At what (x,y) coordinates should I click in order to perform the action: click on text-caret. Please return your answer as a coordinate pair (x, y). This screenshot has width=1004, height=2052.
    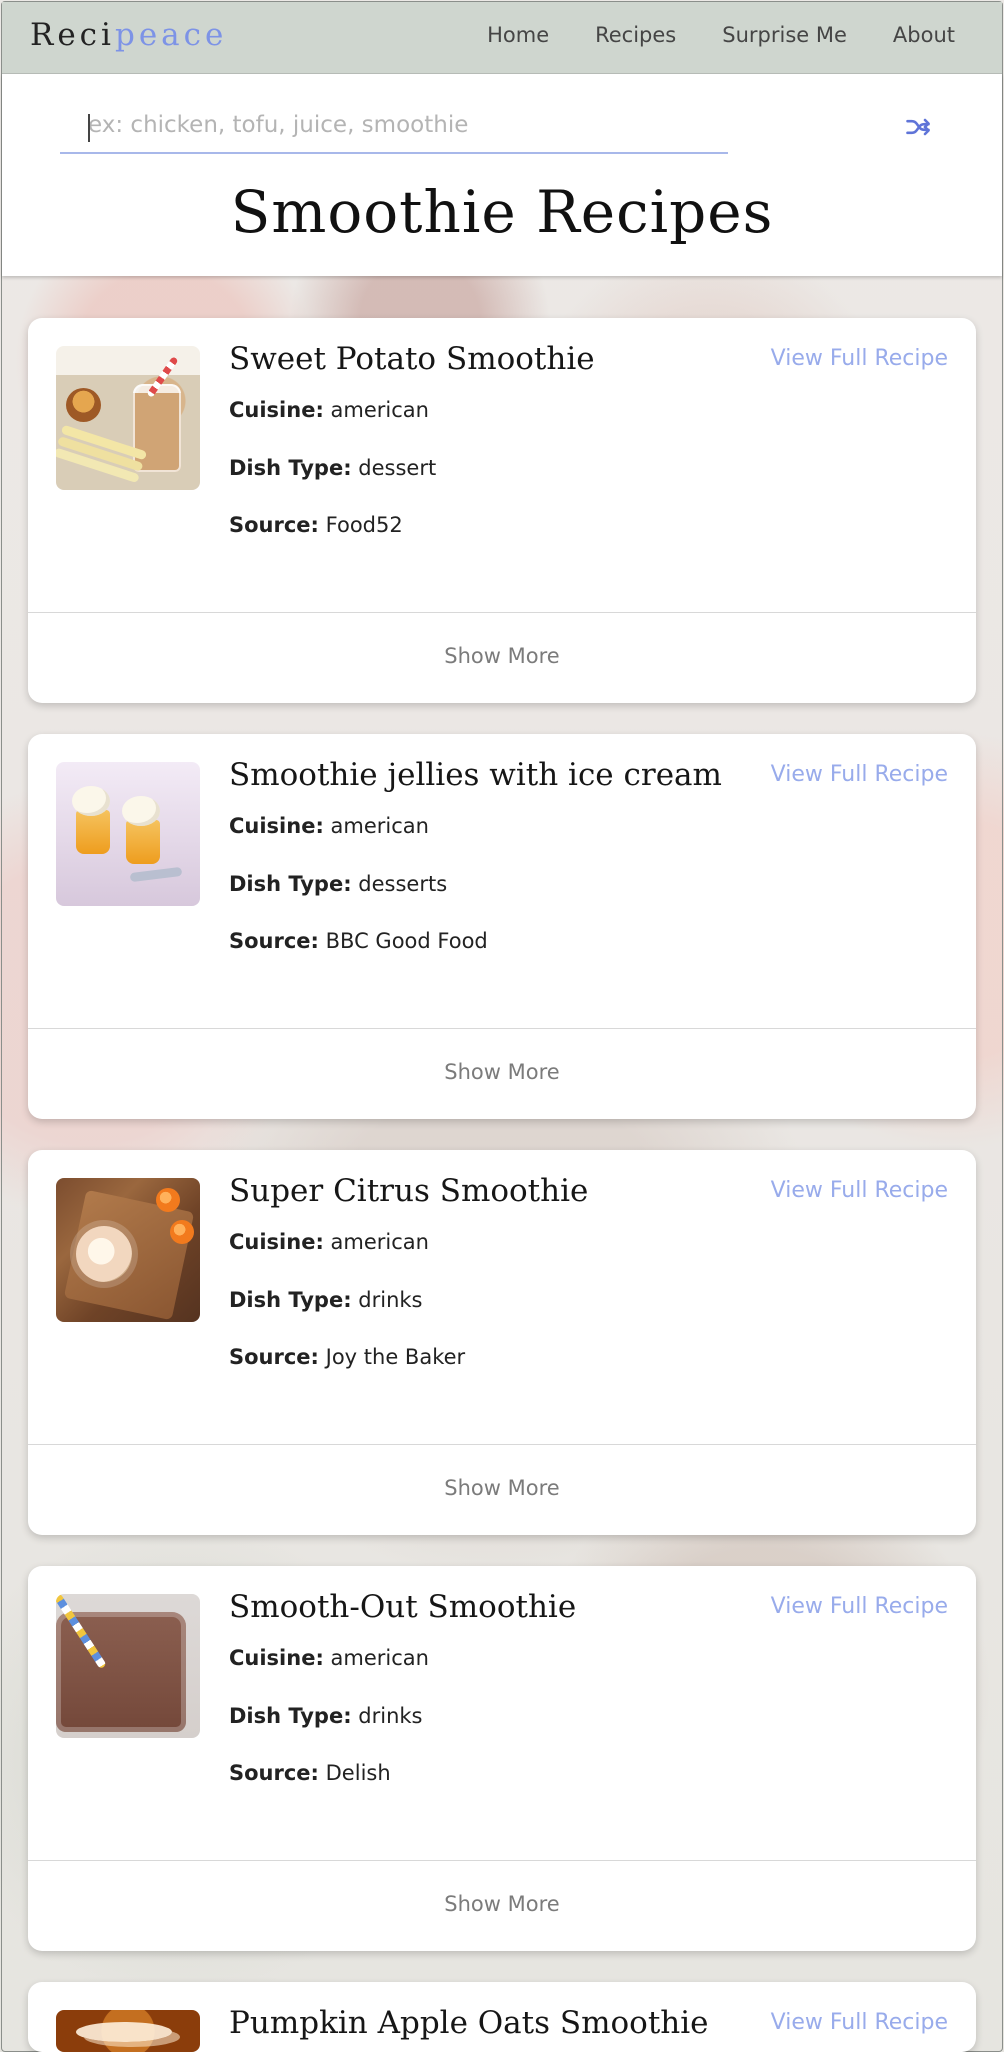
    Looking at the image, I should click on (89, 128).